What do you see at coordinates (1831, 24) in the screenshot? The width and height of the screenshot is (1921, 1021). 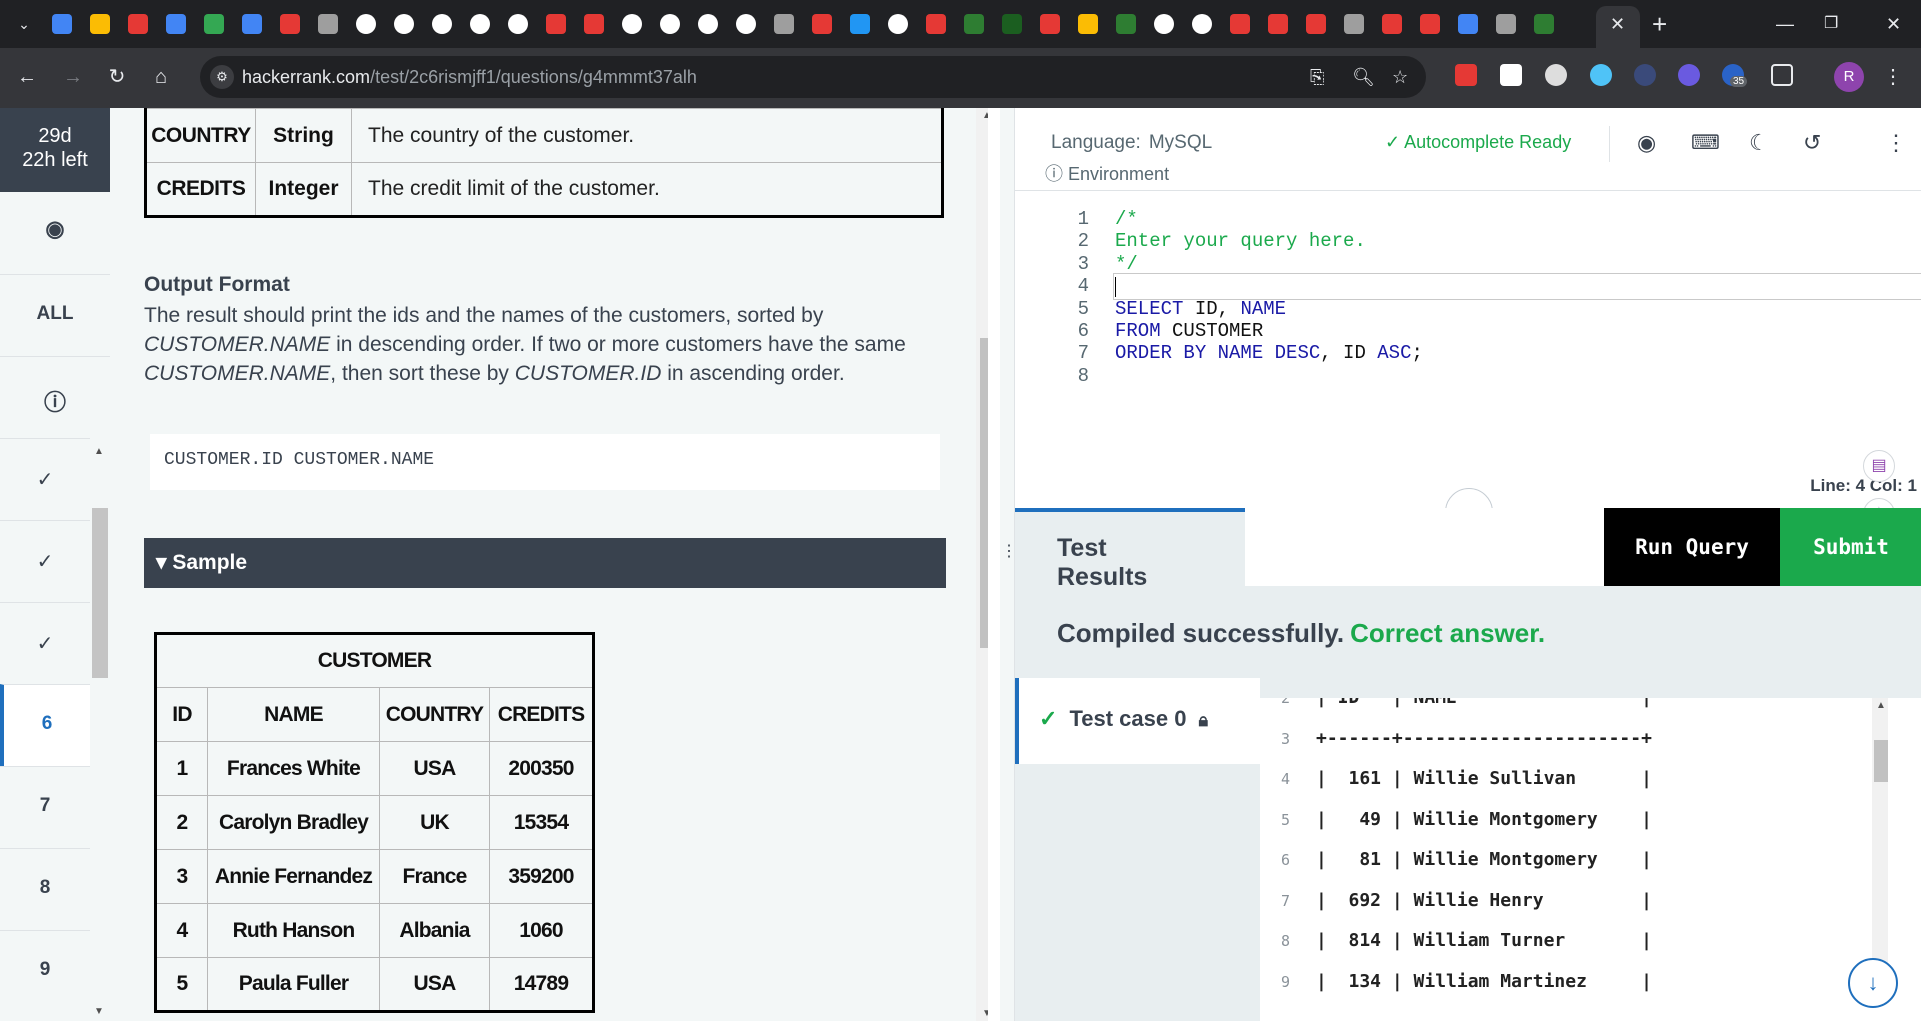 I see `restore-icon: ❐` at bounding box center [1831, 24].